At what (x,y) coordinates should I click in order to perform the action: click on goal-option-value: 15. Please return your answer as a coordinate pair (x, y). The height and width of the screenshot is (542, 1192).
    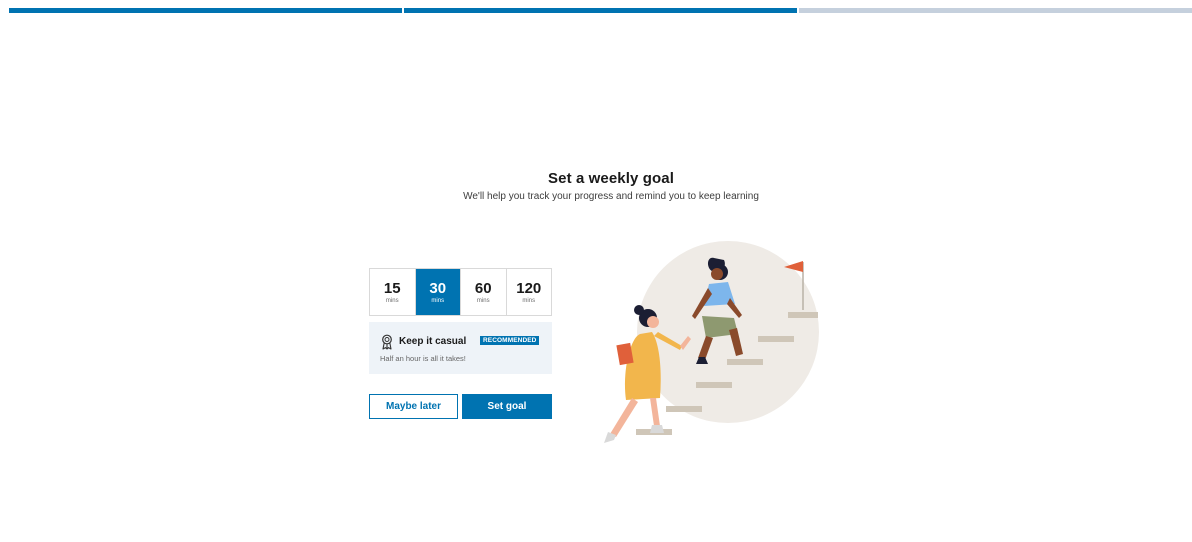
    Looking at the image, I should click on (392, 288).